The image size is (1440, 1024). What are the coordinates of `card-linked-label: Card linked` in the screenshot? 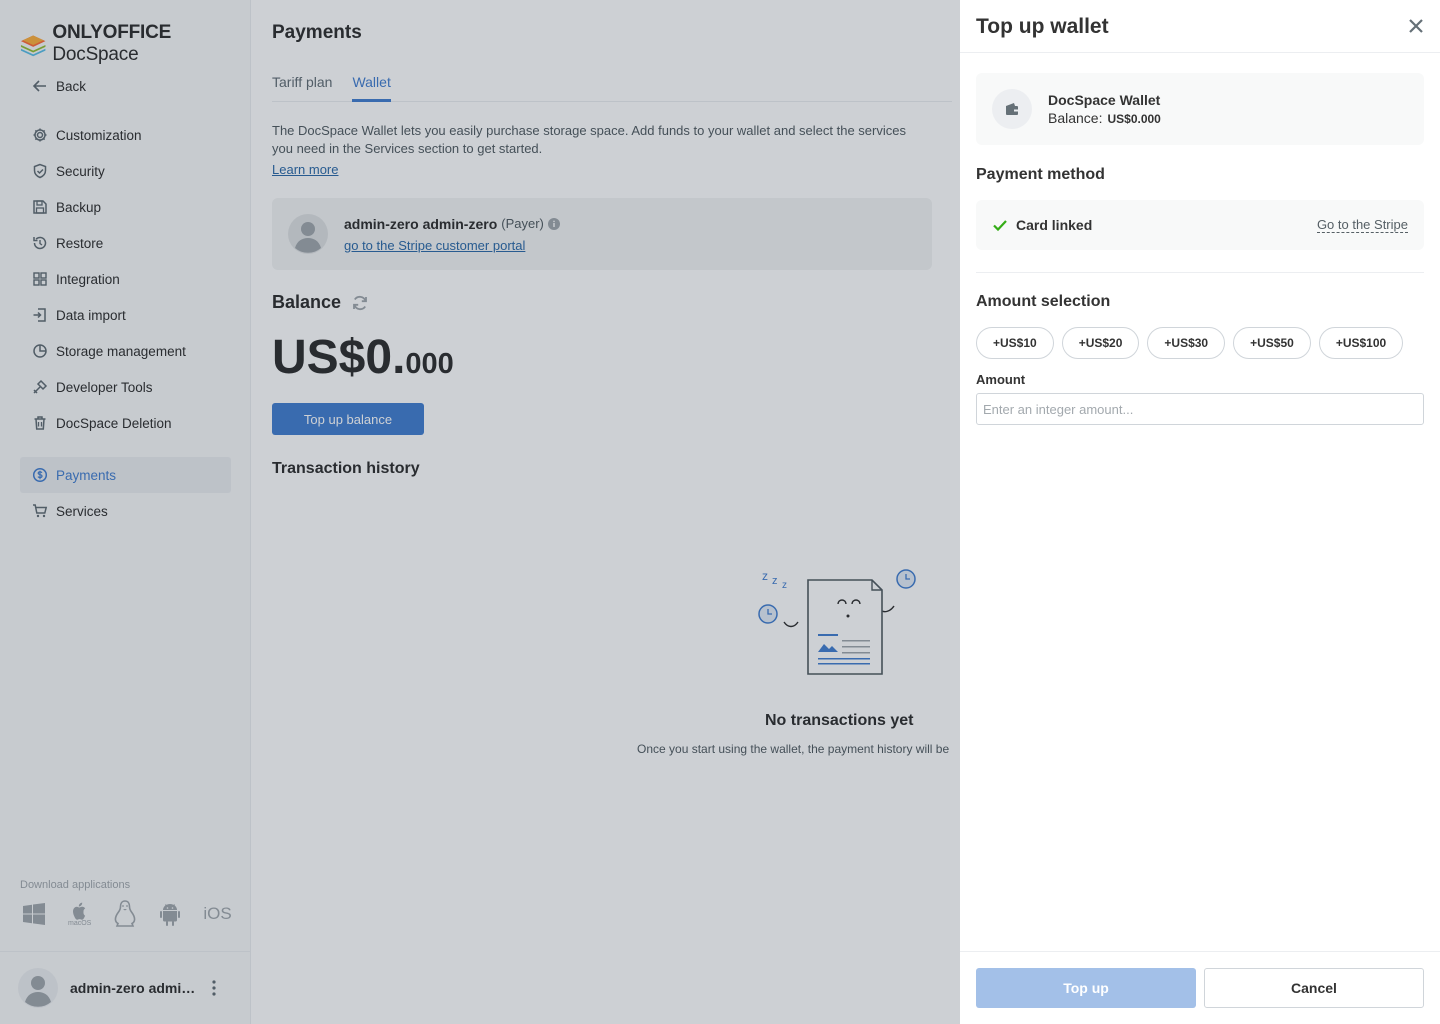 It's located at (1054, 225).